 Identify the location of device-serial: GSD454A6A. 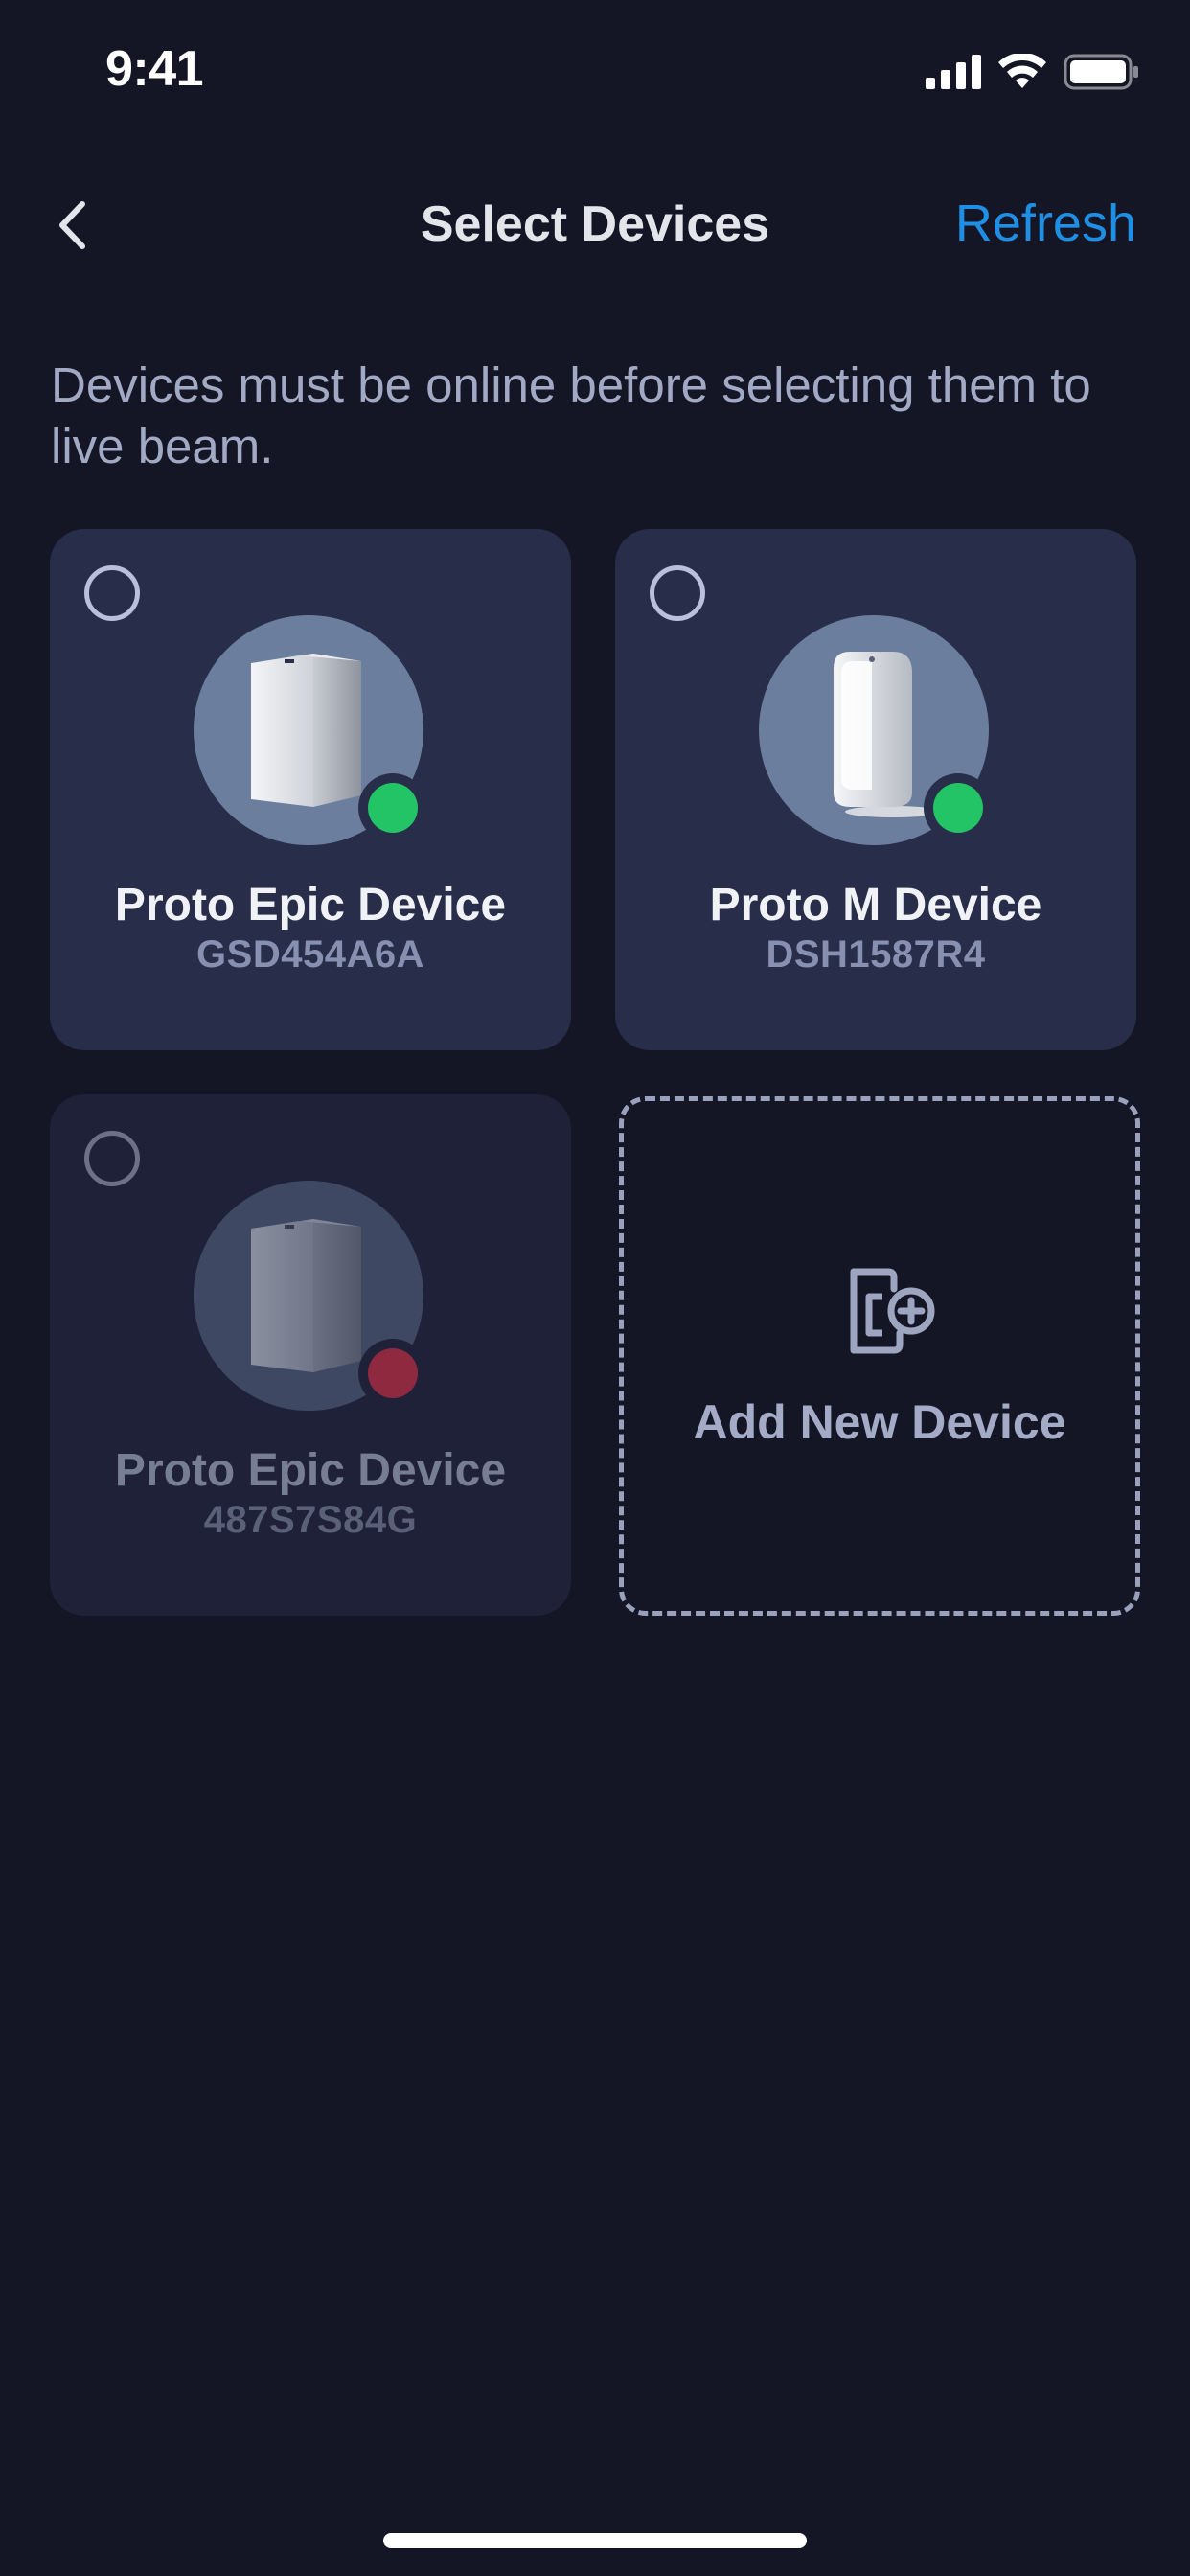
(310, 954).